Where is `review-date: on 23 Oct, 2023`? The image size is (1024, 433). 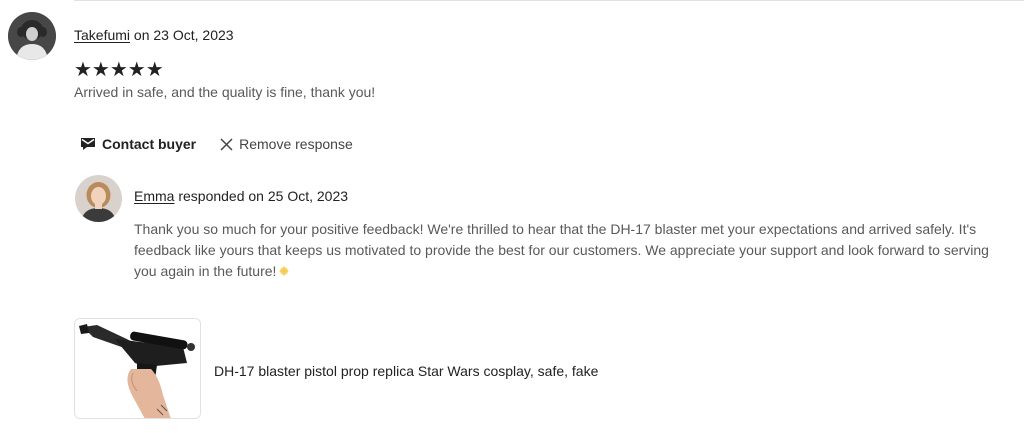 review-date: on 23 Oct, 2023 is located at coordinates (183, 35).